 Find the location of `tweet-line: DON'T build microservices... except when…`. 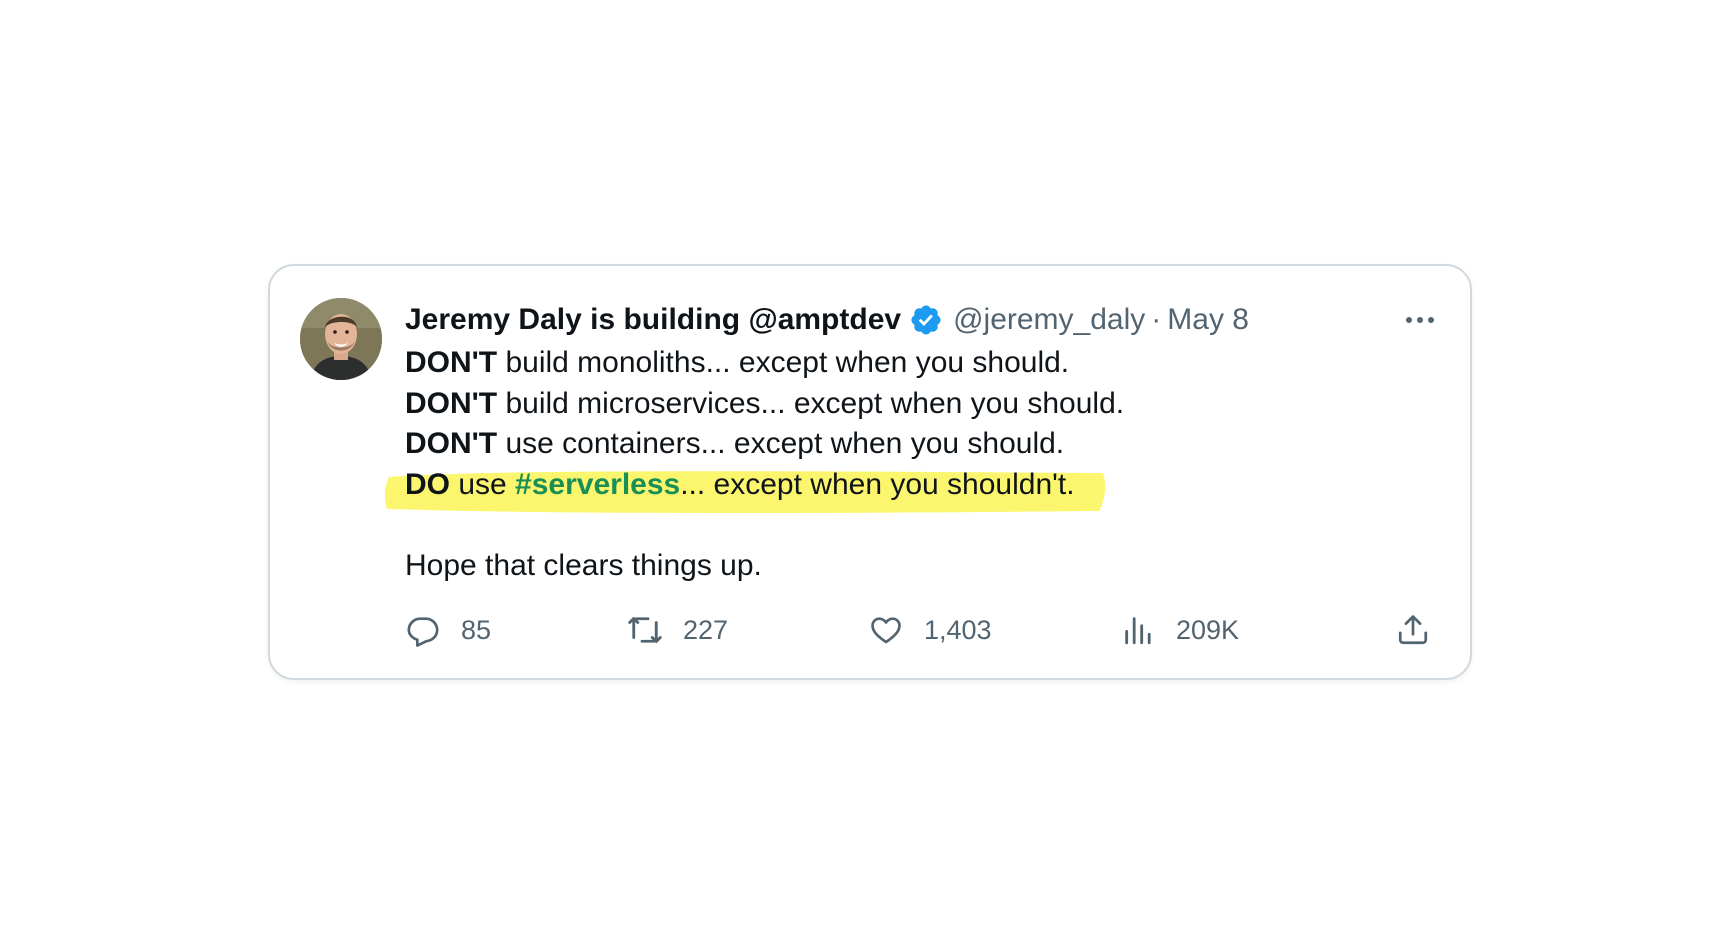

tweet-line: DON'T build microservices... except when… is located at coordinates (925, 404).